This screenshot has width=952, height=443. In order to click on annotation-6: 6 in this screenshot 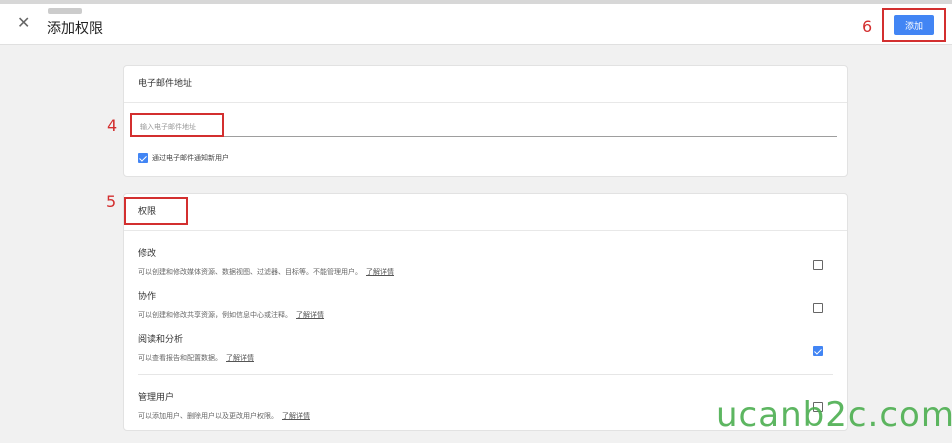, I will do `click(867, 26)`.